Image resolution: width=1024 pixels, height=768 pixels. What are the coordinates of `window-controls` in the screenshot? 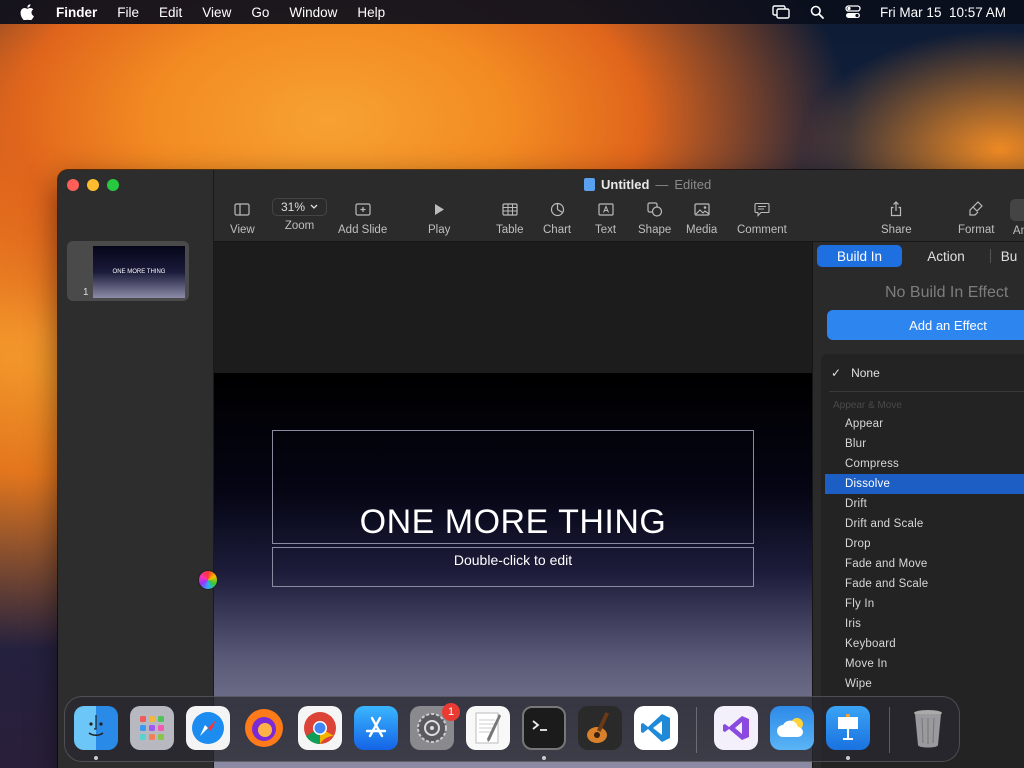 It's located at (93, 185).